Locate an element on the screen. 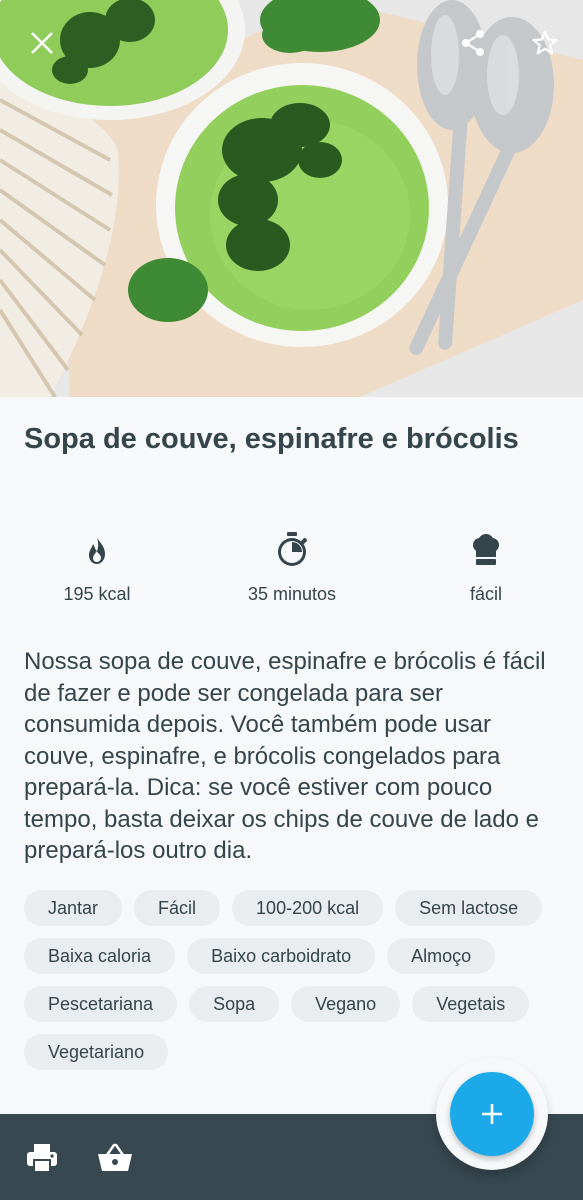  tag-chip: Pescetariana is located at coordinates (101, 1004).